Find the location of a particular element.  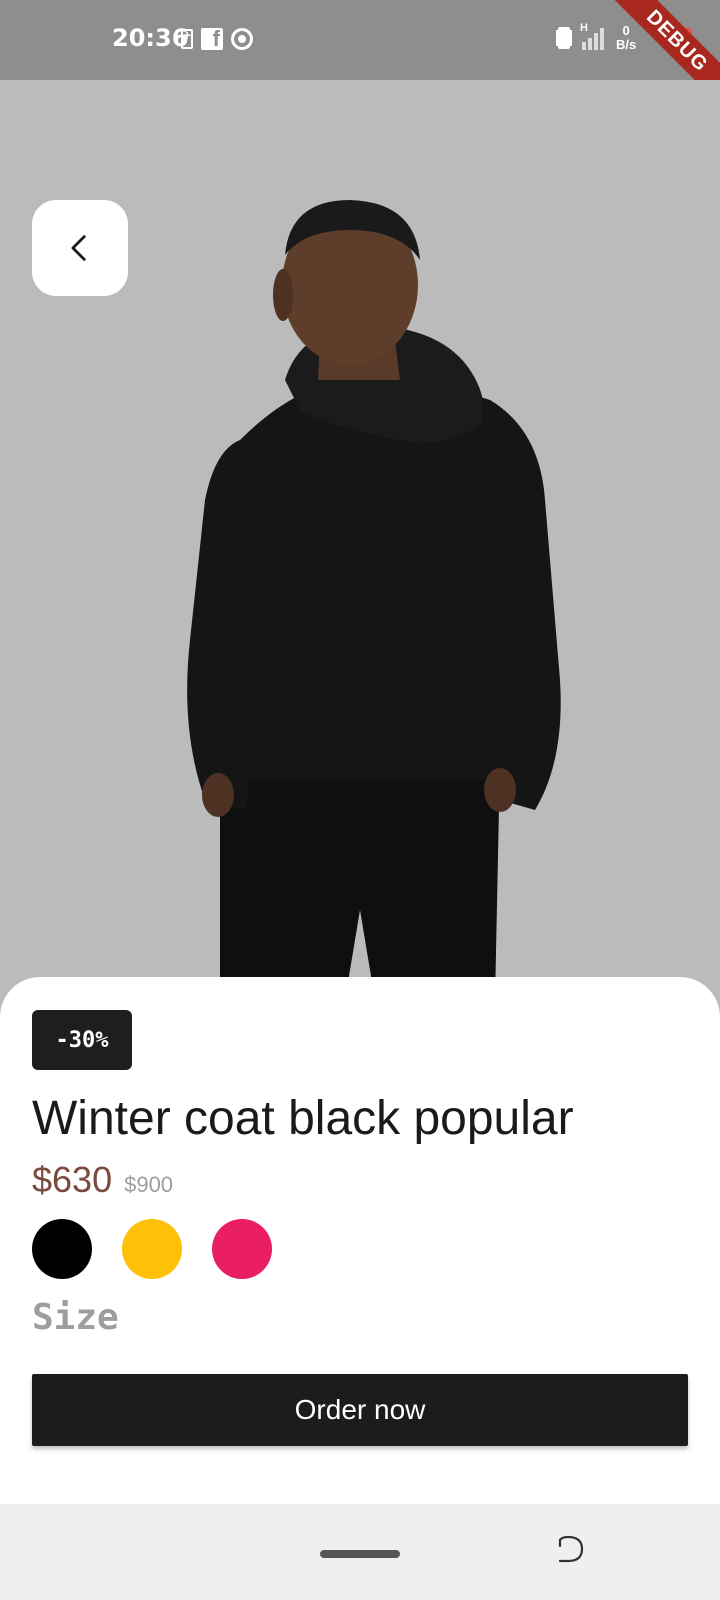

vibrate-icon is located at coordinates (564, 38).